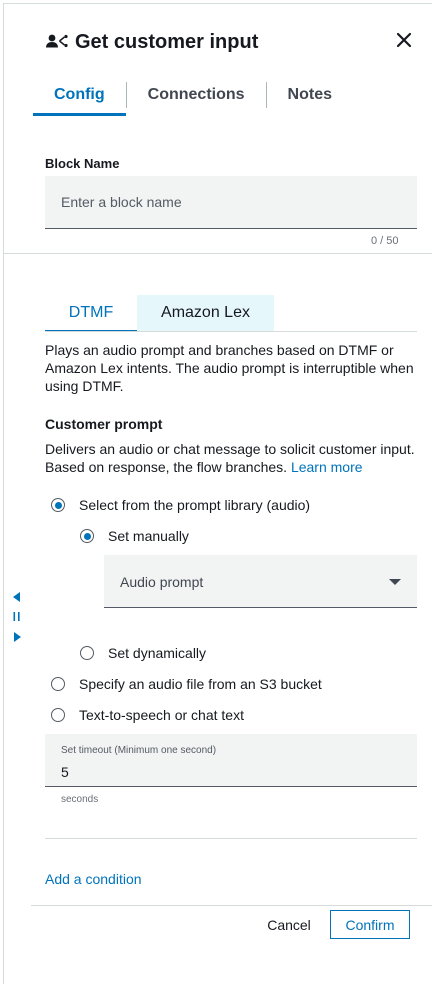  Describe the element at coordinates (231, 905) in the screenshot. I see `footer-divider` at that location.